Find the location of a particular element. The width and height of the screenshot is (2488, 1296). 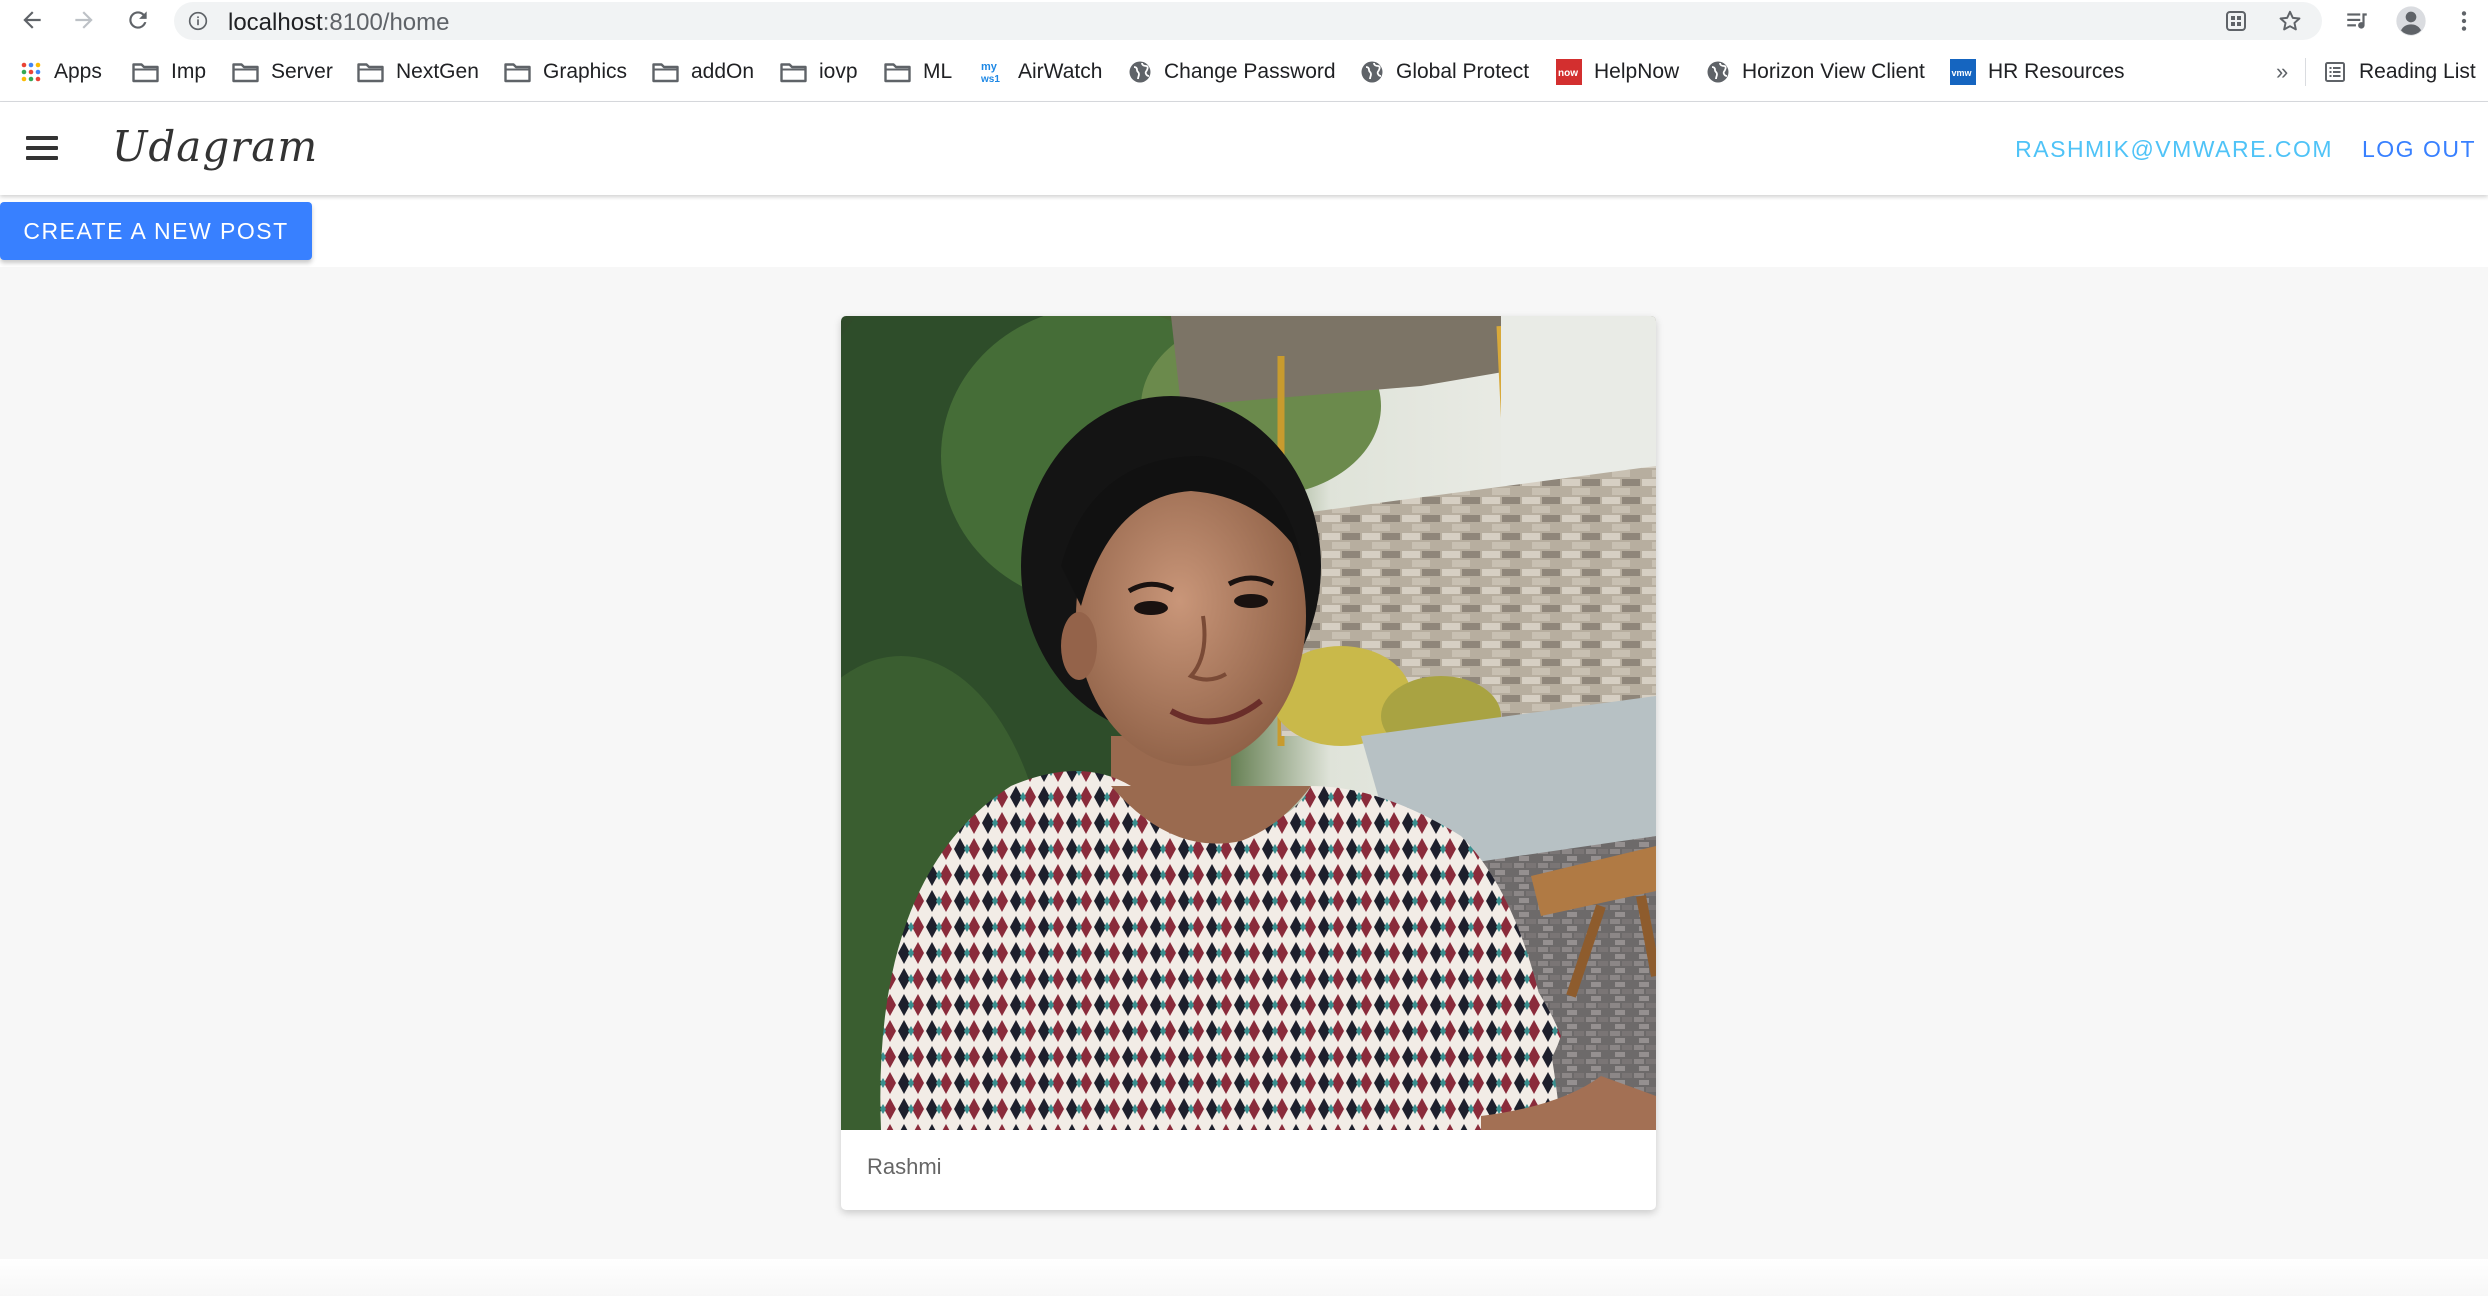

bookmark-label: Imp is located at coordinates (189, 71).